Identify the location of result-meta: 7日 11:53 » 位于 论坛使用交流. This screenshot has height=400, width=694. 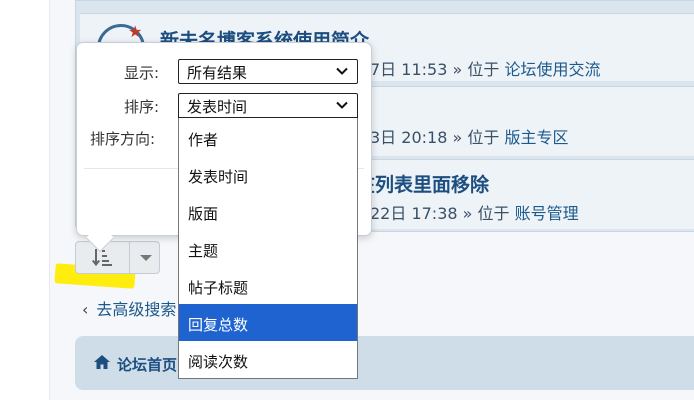
(485, 69).